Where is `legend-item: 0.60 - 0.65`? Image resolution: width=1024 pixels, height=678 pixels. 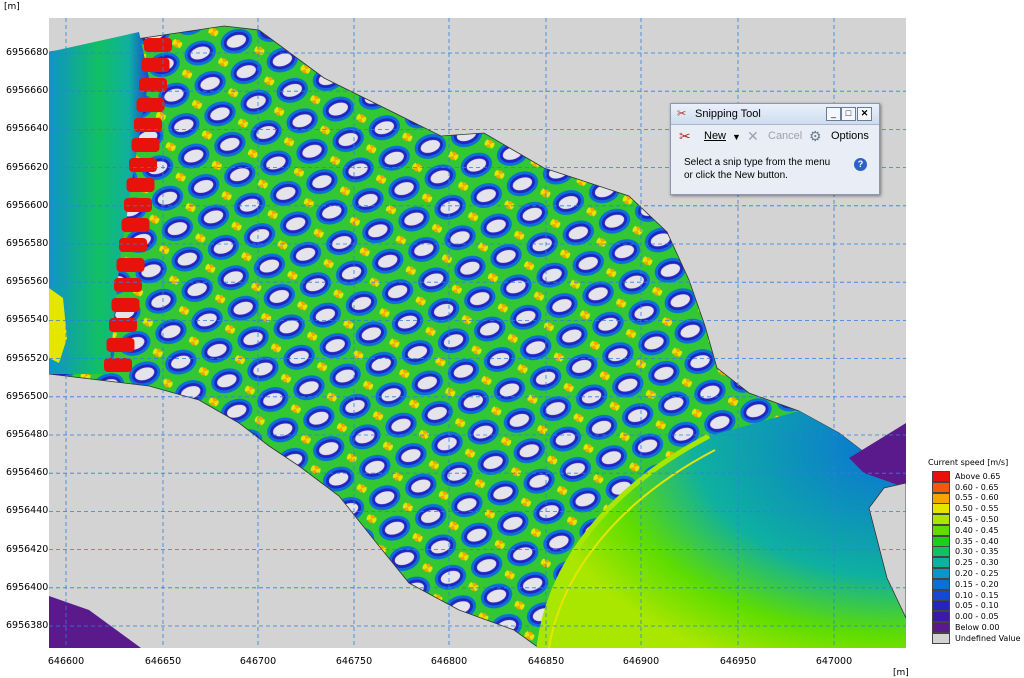 legend-item: 0.60 - 0.65 is located at coordinates (976, 487).